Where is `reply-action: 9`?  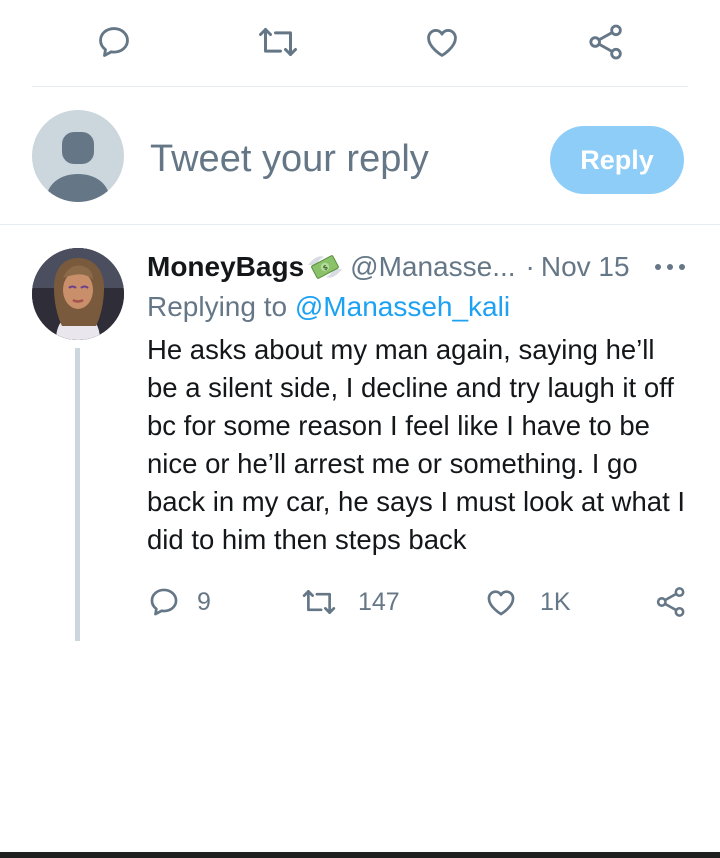
reply-action: 9 is located at coordinates (179, 602).